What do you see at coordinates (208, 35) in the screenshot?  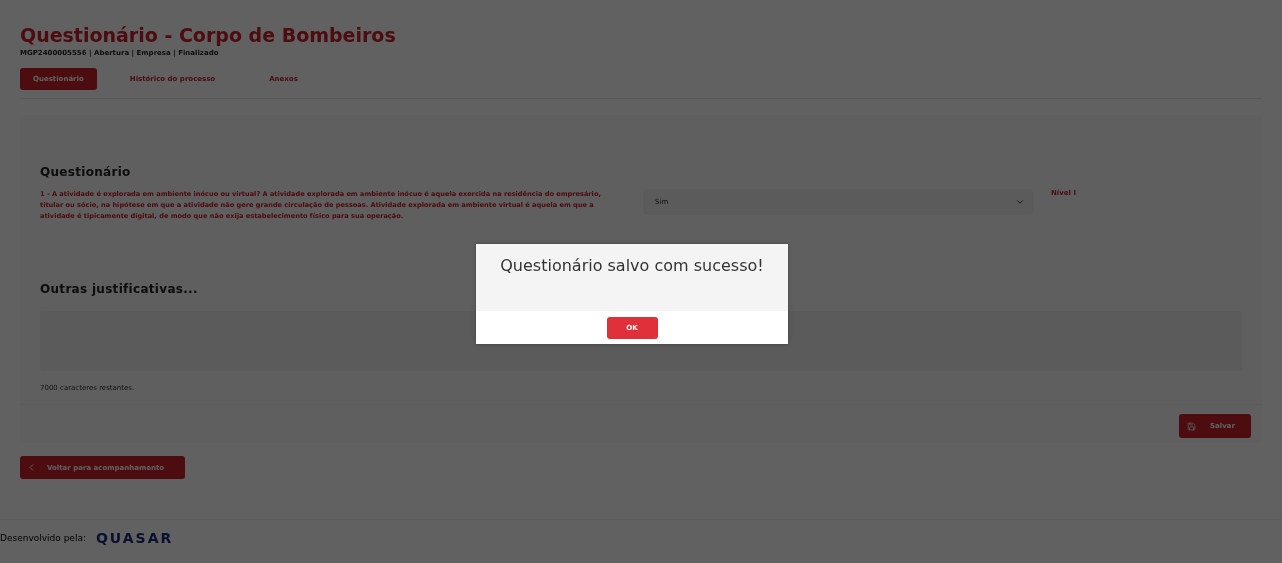 I see `page-title: Questionário - Corpo de Bombeiros` at bounding box center [208, 35].